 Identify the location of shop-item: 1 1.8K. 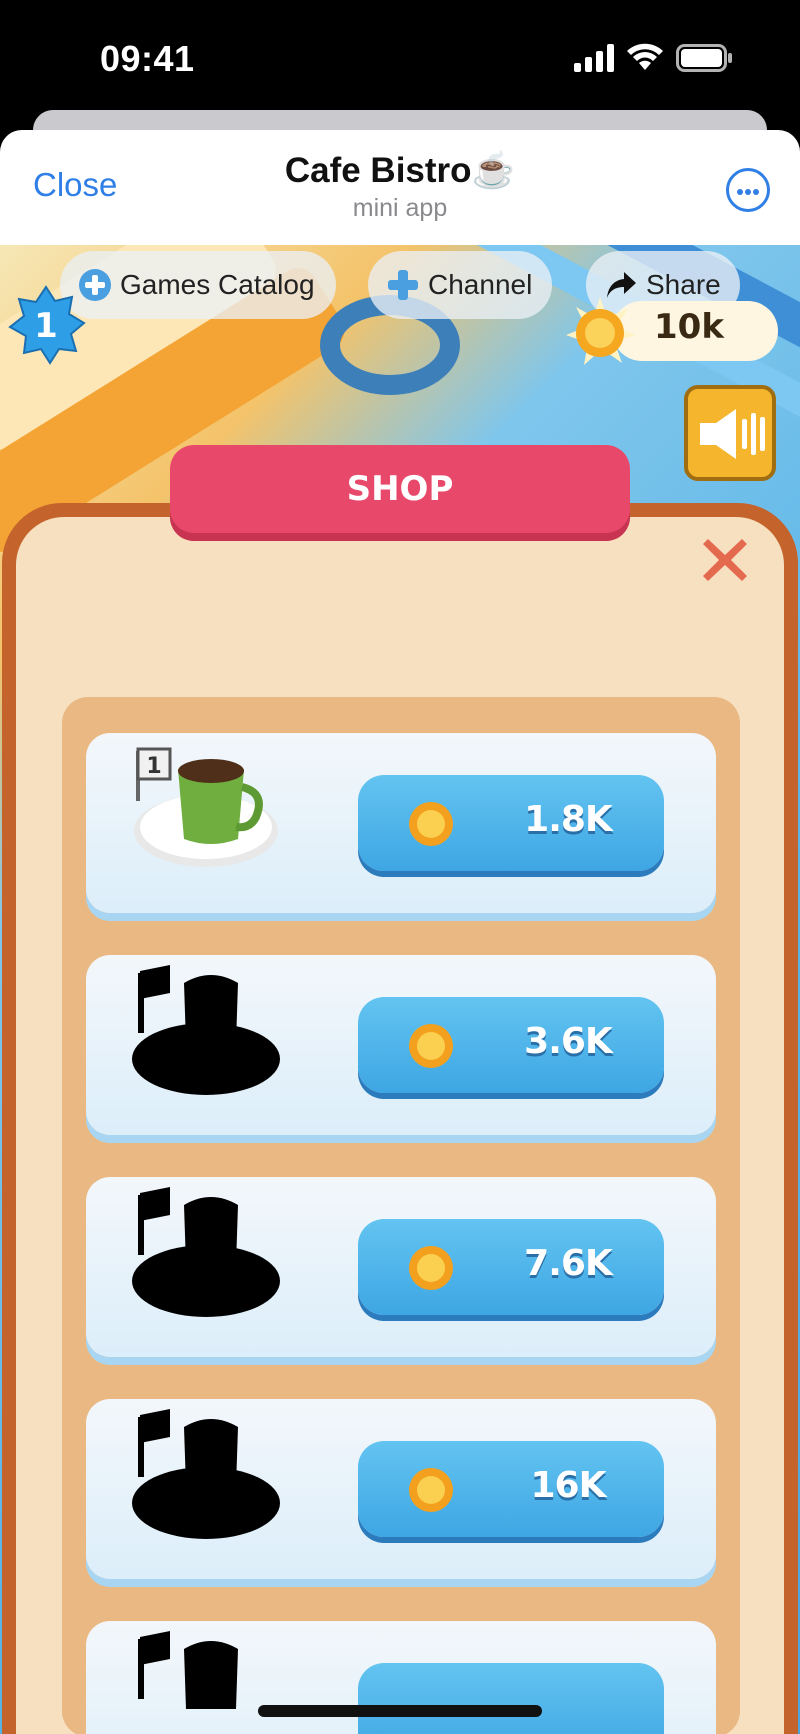
(401, 823).